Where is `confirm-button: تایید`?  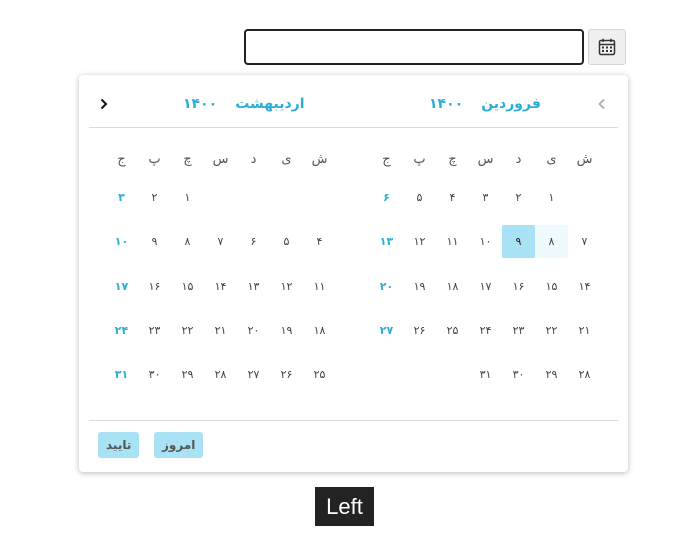
confirm-button: تایید is located at coordinates (119, 445).